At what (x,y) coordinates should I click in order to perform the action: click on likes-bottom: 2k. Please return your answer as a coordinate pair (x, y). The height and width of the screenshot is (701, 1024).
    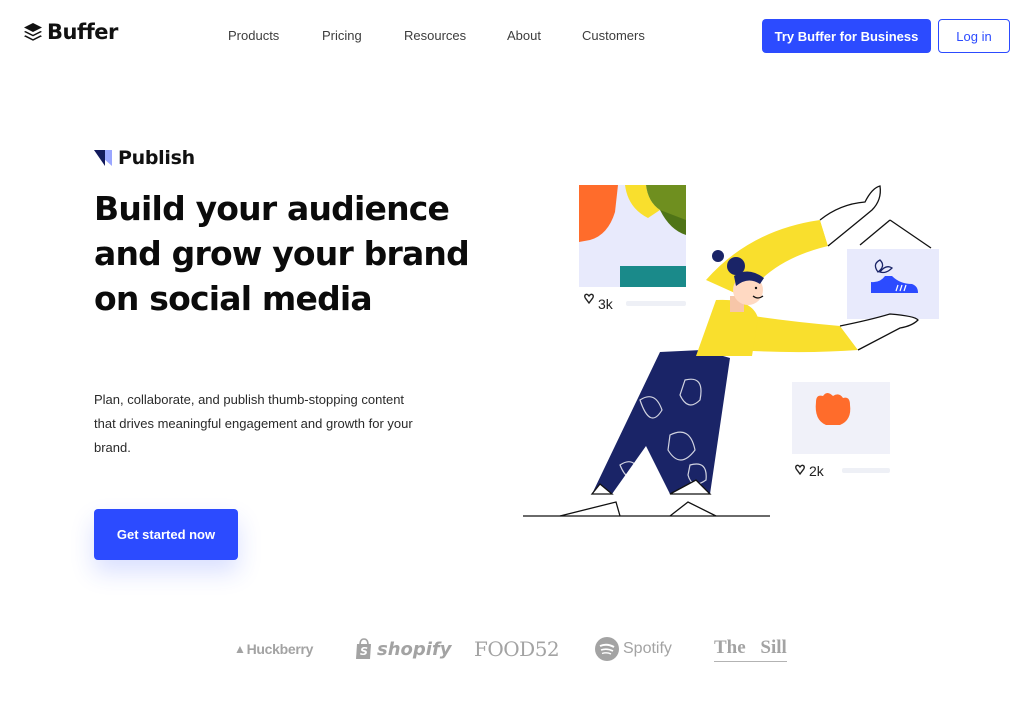
    Looking at the image, I should click on (817, 471).